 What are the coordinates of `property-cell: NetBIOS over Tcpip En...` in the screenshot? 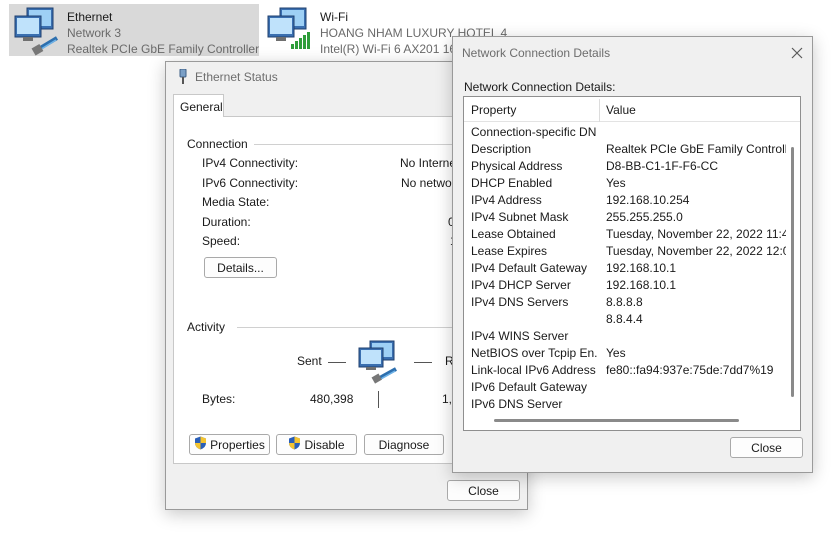 It's located at (534, 353).